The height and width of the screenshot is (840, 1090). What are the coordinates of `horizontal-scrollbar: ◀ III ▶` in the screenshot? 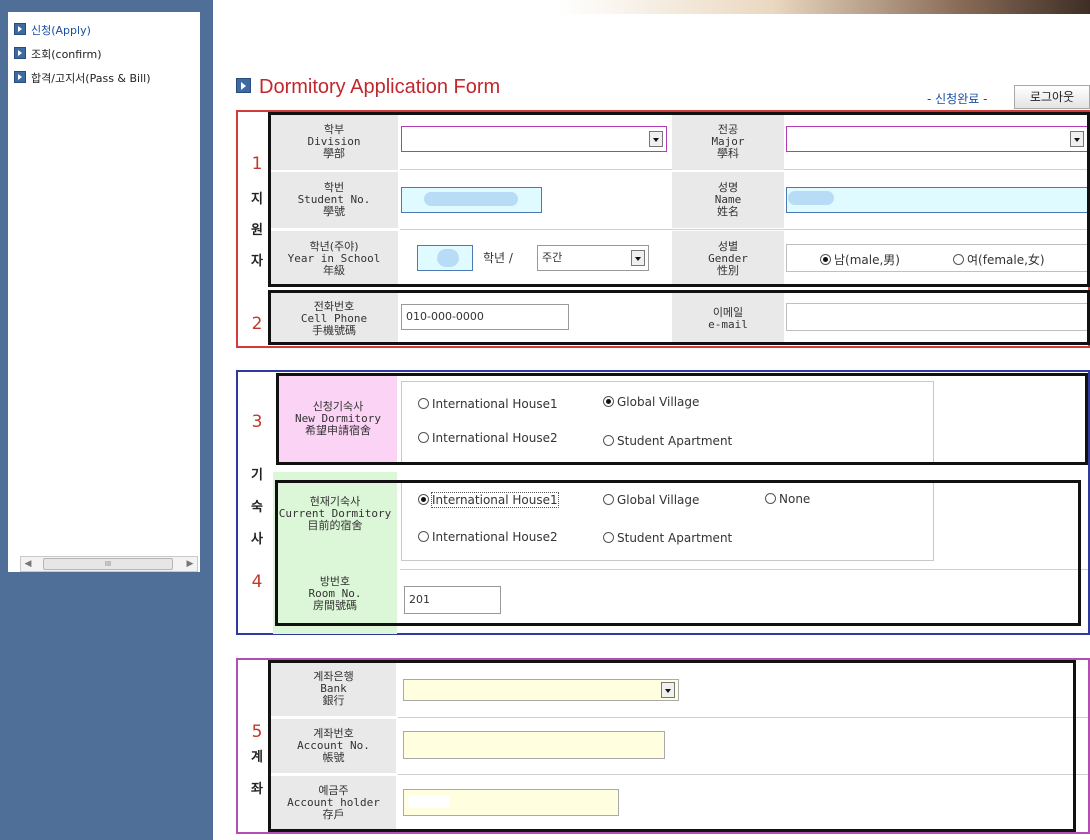 It's located at (109, 564).